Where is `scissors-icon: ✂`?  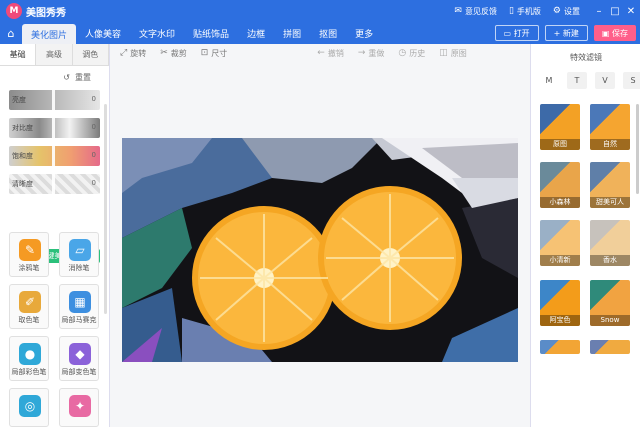
scissors-icon: ✂ is located at coordinates (164, 53).